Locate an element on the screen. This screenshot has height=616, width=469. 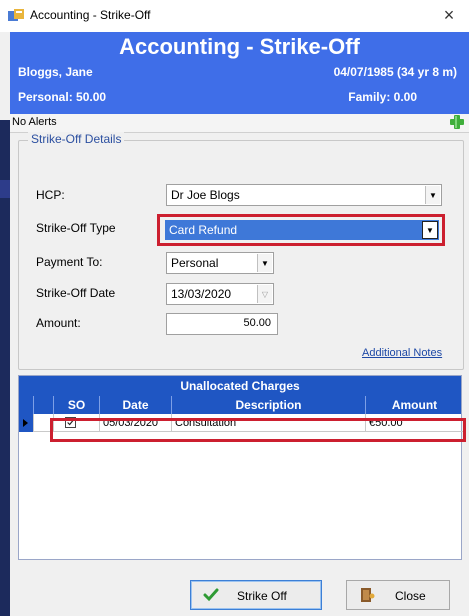
window-title: Accounting - Strike-Off is located at coordinates (90, 15).